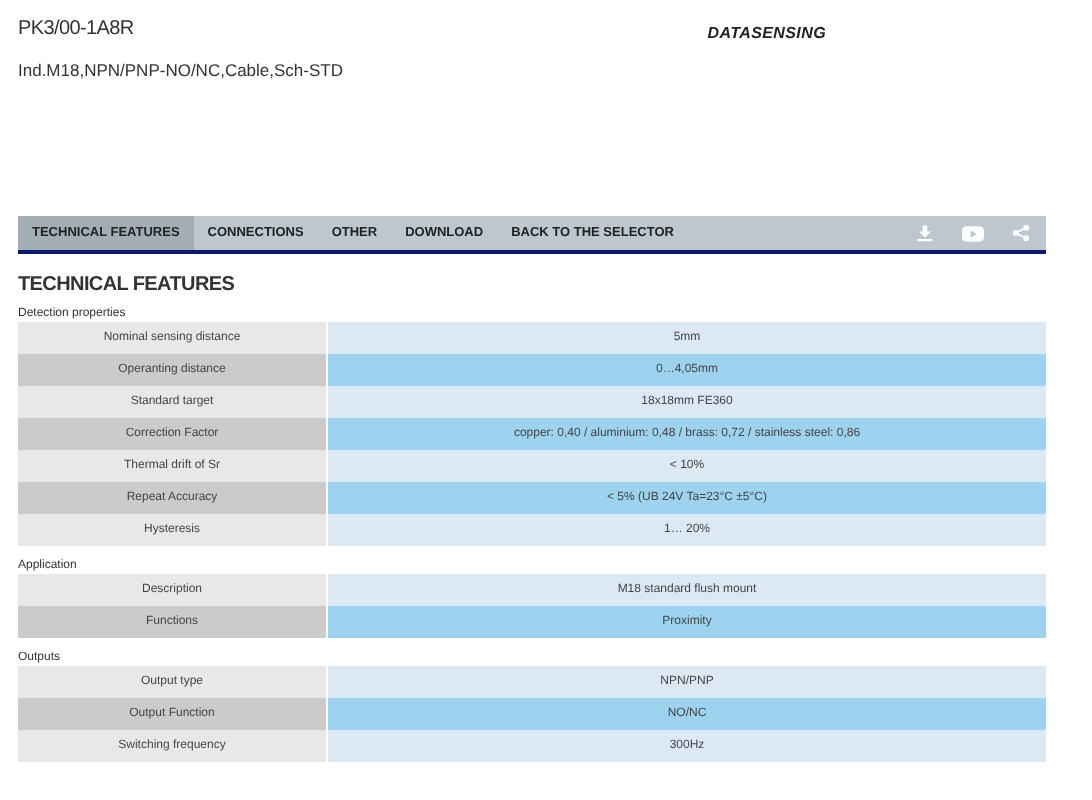 The height and width of the screenshot is (800, 1092). I want to click on video-play-icon, so click(973, 233).